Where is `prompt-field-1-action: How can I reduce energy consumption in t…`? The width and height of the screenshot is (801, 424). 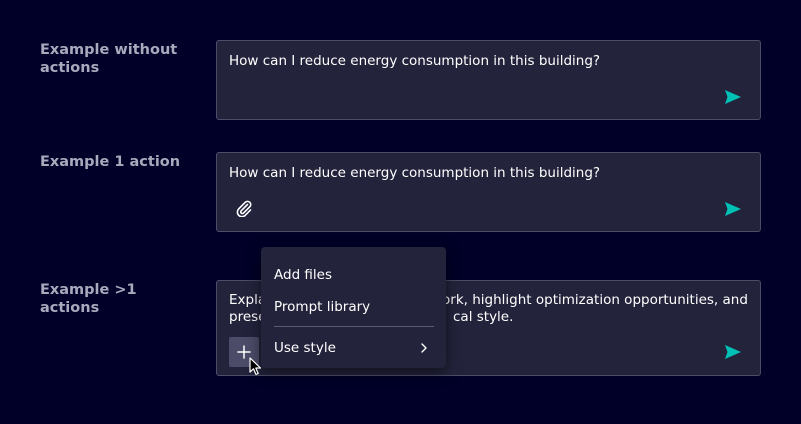
prompt-field-1-action: How can I reduce energy consumption in t… is located at coordinates (488, 192).